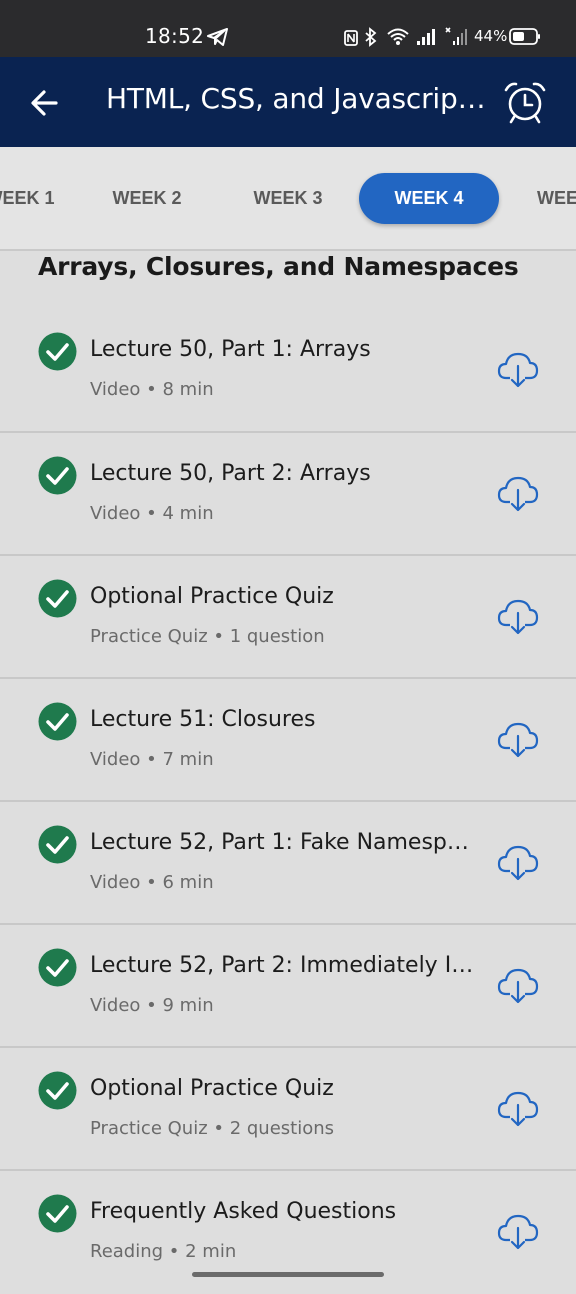 This screenshot has height=1294, width=576. Describe the element at coordinates (212, 1128) in the screenshot. I see `item-subtitle: Practice Quiz • 2 questions` at that location.